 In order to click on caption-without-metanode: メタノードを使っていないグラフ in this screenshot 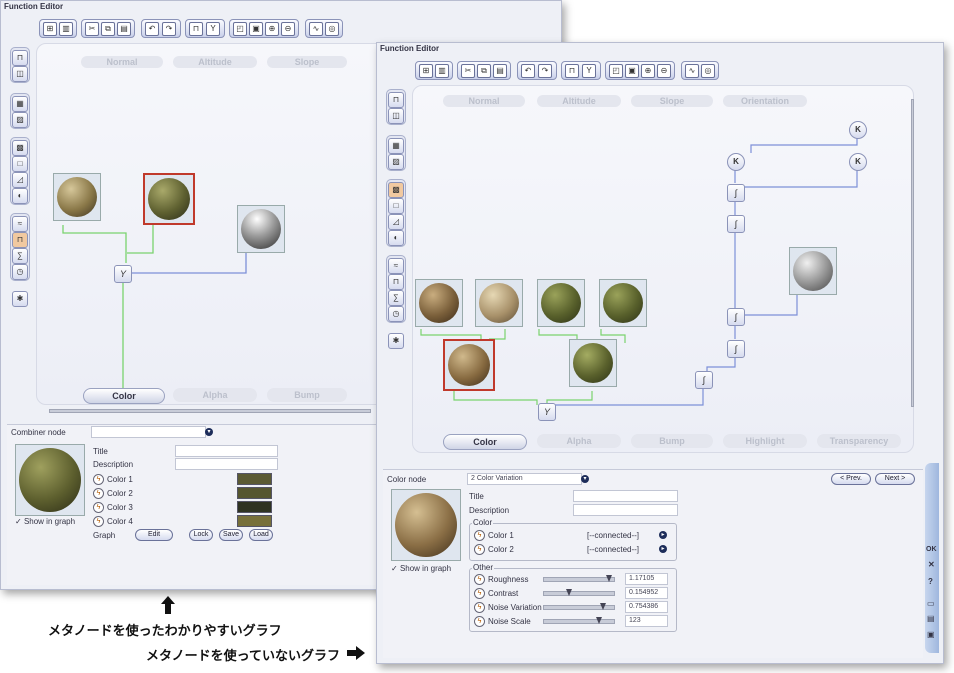, I will do `click(243, 655)`.